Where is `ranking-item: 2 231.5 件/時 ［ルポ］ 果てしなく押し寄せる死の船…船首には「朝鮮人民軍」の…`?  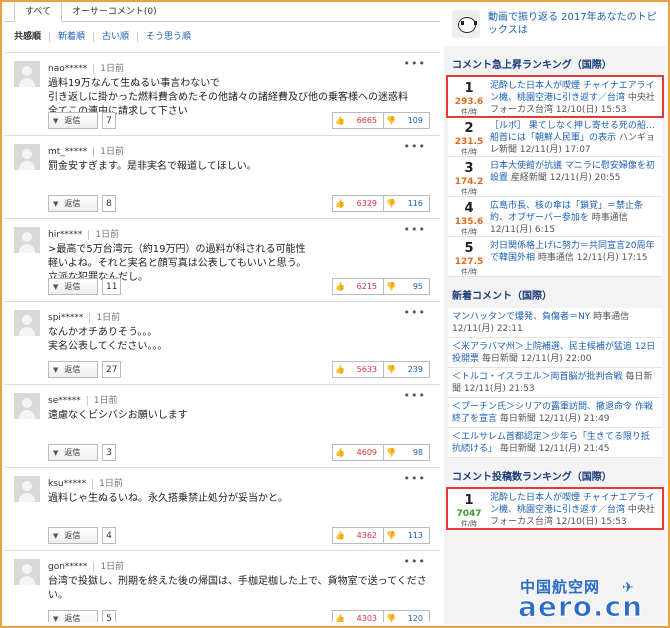 ranking-item: 2 231.5 件/時 ［ルポ］ 果てしなく押し寄せる死の船…船首には「朝鮮人民軍」の… is located at coordinates (555, 137).